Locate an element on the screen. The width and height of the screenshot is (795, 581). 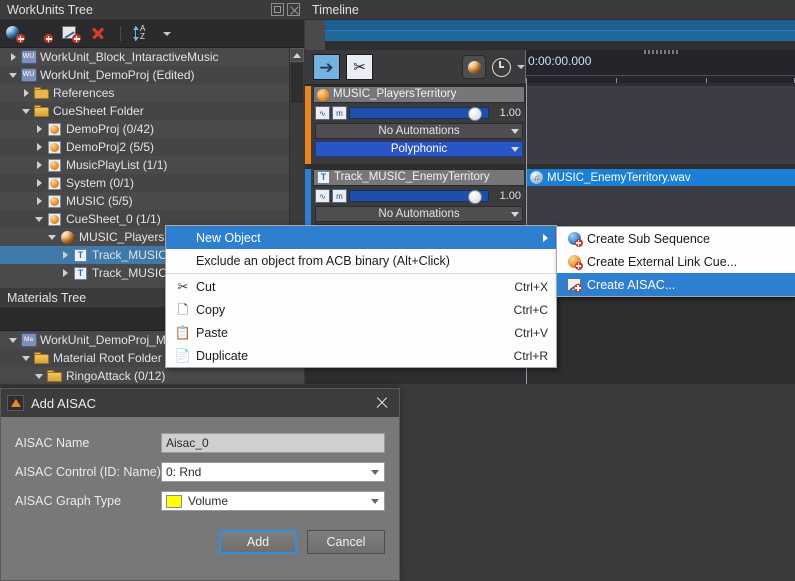
tree-row: System (0/1) is located at coordinates (152, 183).